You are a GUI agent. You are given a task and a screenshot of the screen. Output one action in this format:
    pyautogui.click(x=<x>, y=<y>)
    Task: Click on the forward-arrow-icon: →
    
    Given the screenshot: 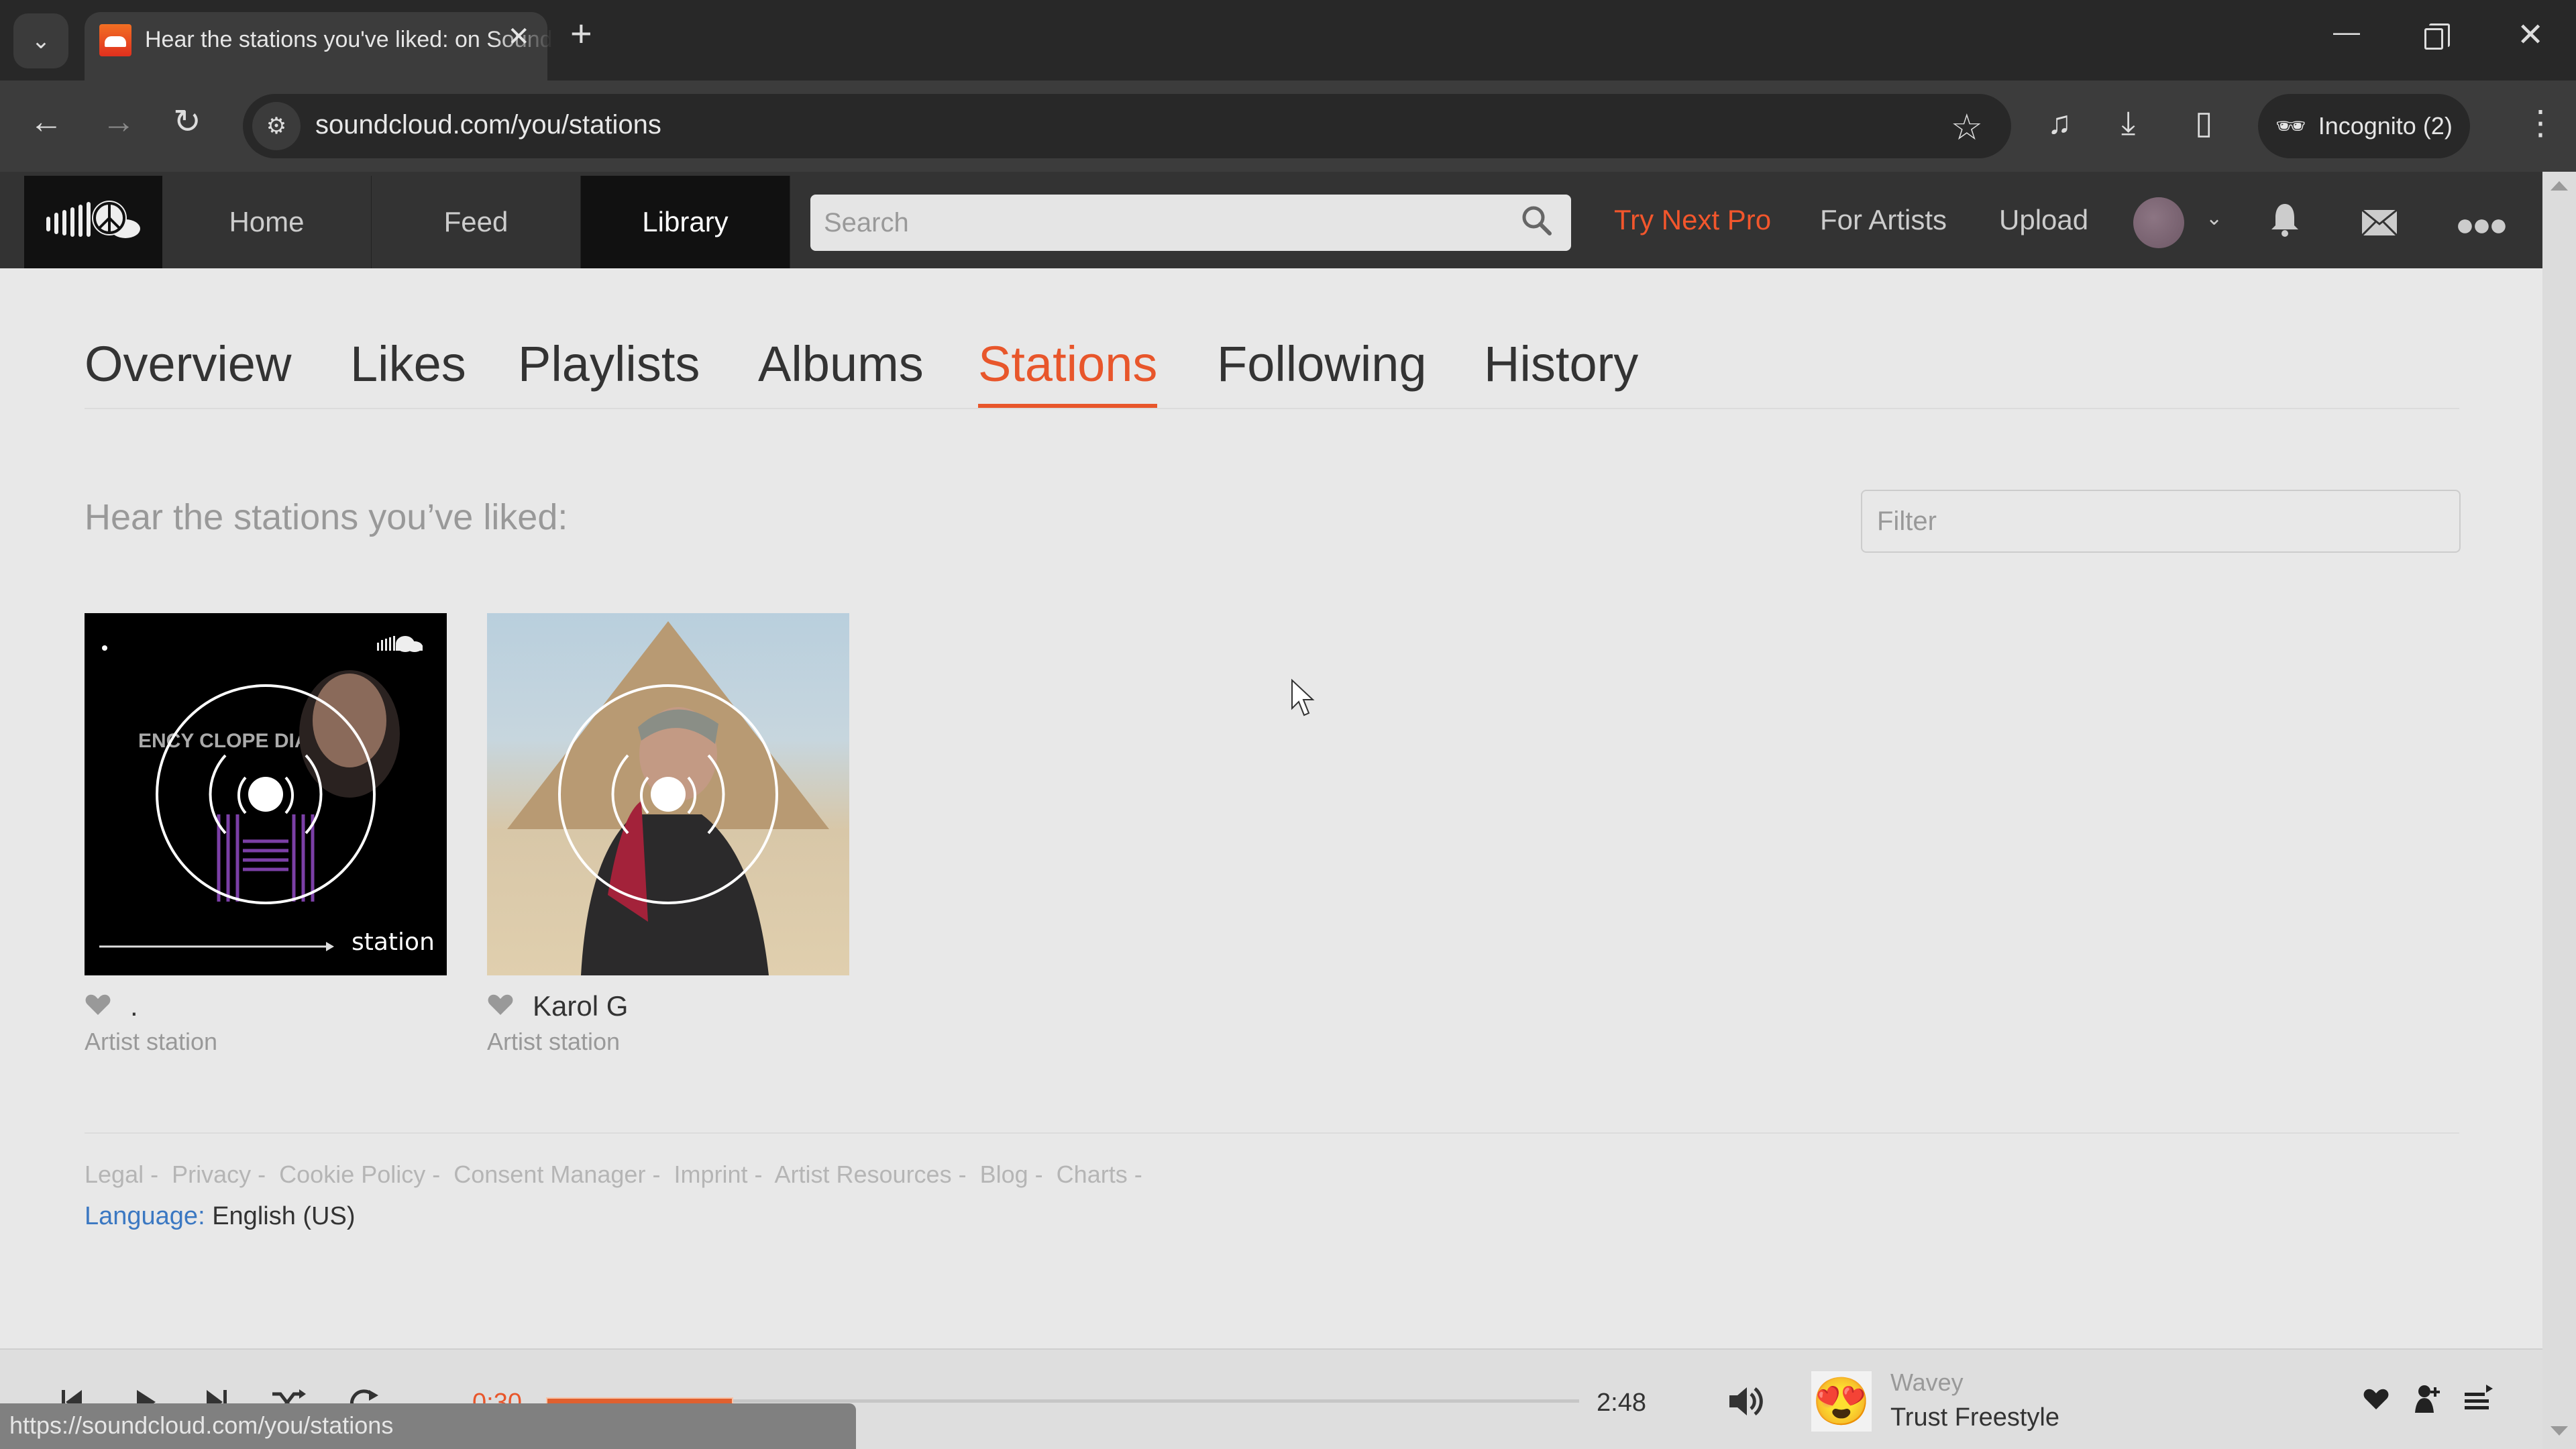 What is the action you would take?
    pyautogui.click(x=119, y=121)
    